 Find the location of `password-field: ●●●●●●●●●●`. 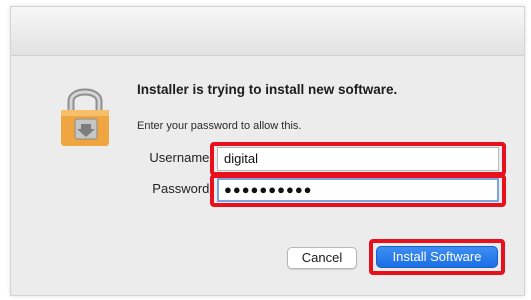

password-field: ●●●●●●●●●● is located at coordinates (358, 190).